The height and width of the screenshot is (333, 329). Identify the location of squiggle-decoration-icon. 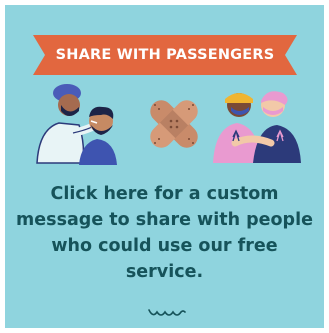
(167, 312).